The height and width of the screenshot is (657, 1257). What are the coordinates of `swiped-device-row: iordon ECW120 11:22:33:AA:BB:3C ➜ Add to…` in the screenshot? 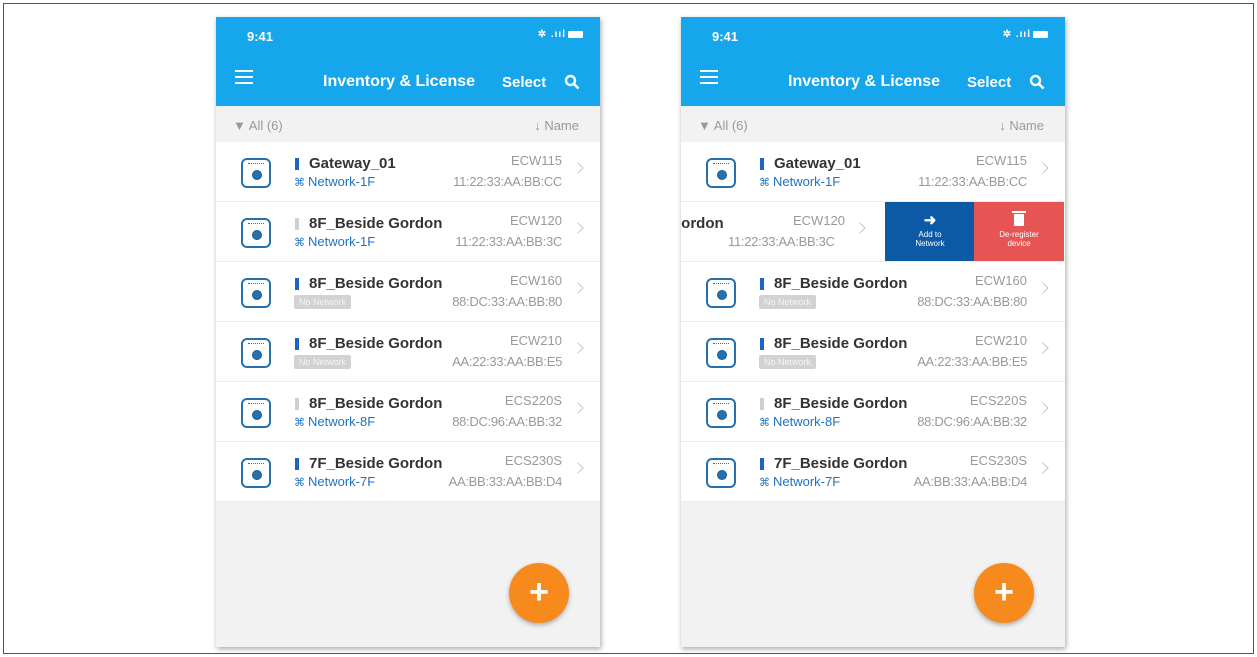 It's located at (873, 232).